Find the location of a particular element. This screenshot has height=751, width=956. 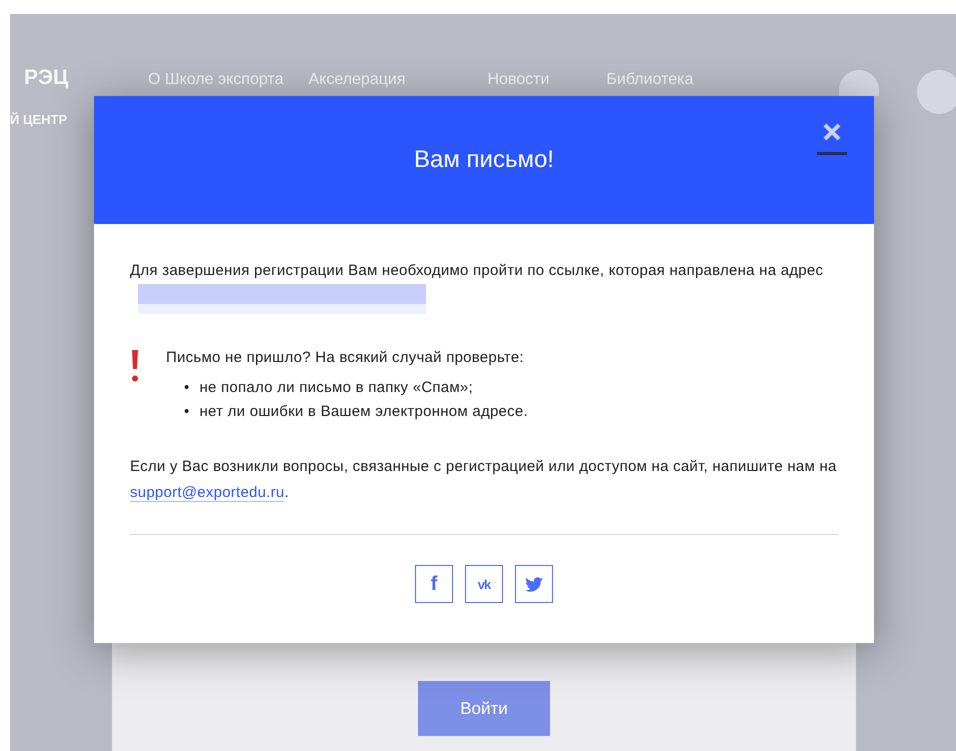

notice-heading: Письмо не пришло? На всякий случай проверьте: is located at coordinates (345, 358).